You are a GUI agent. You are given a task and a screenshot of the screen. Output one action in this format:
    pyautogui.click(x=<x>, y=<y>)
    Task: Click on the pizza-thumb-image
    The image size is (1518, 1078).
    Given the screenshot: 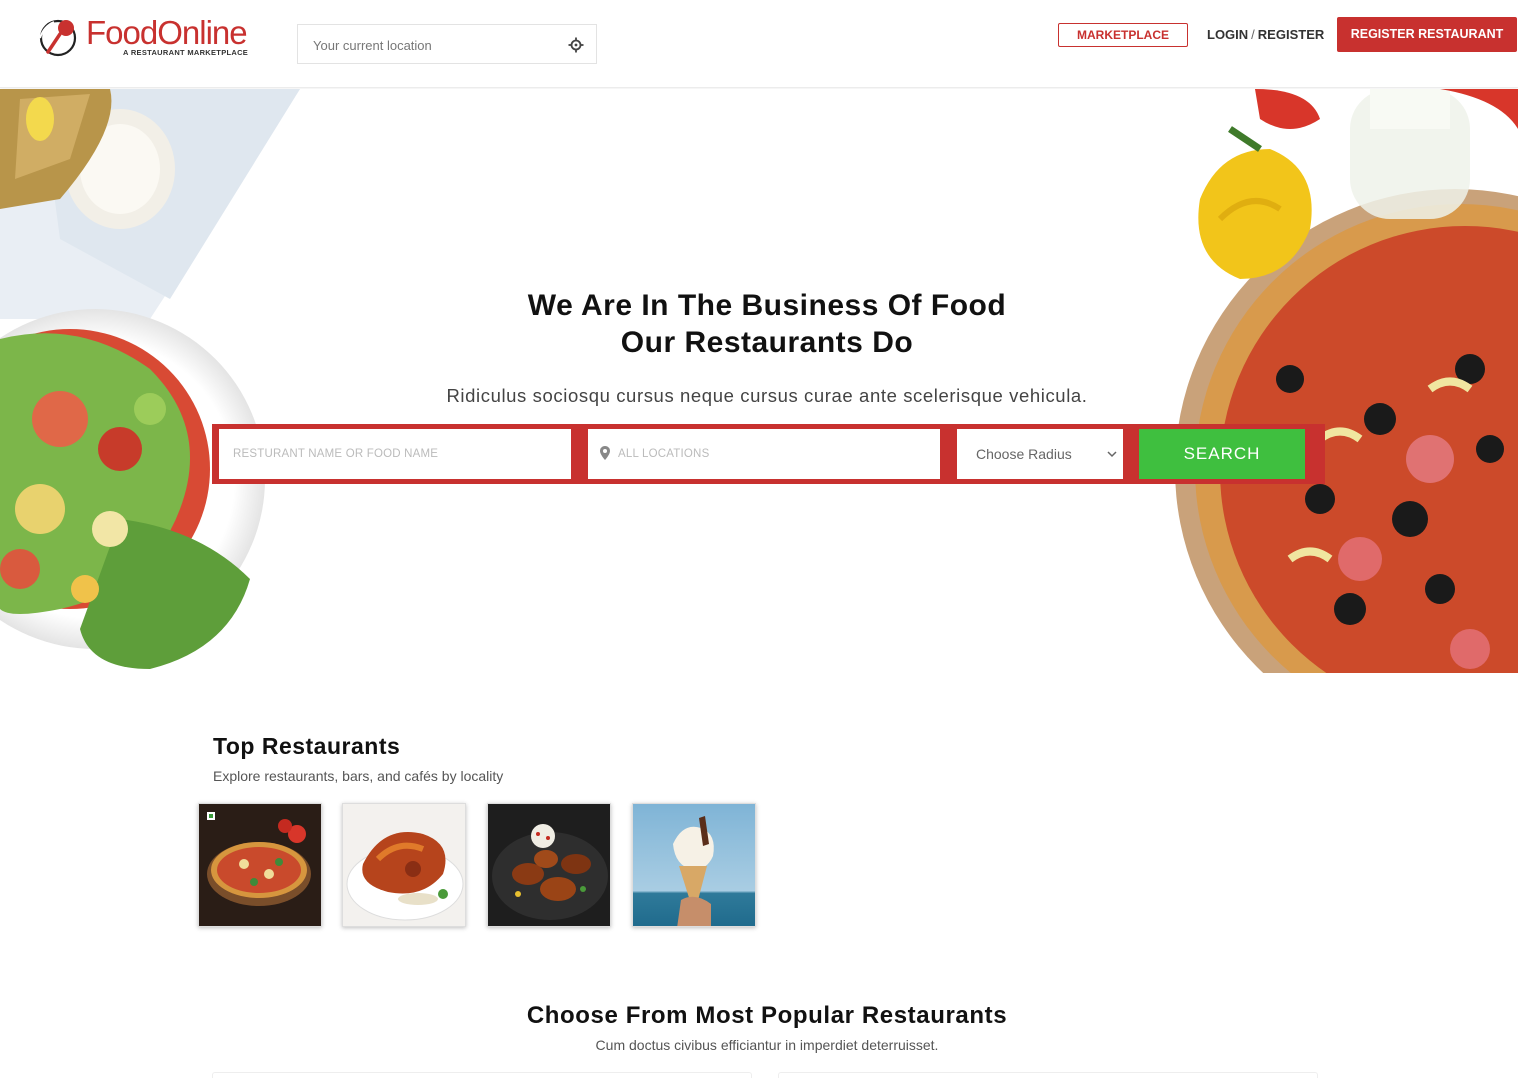 What is the action you would take?
    pyautogui.click(x=260, y=865)
    